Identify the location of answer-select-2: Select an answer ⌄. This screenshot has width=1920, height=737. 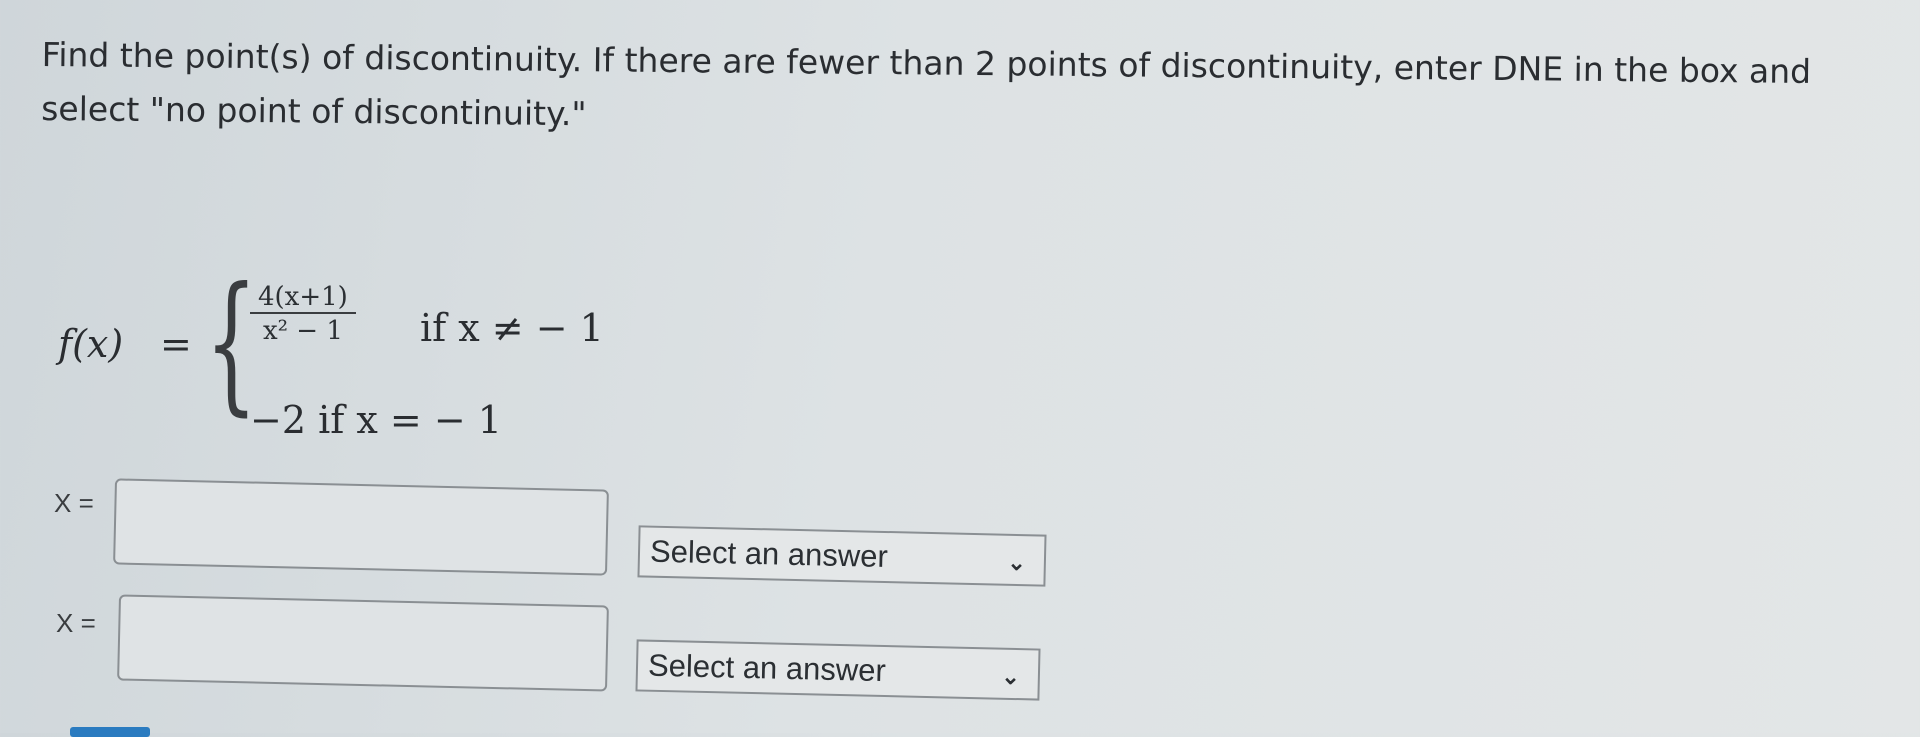
(838, 670).